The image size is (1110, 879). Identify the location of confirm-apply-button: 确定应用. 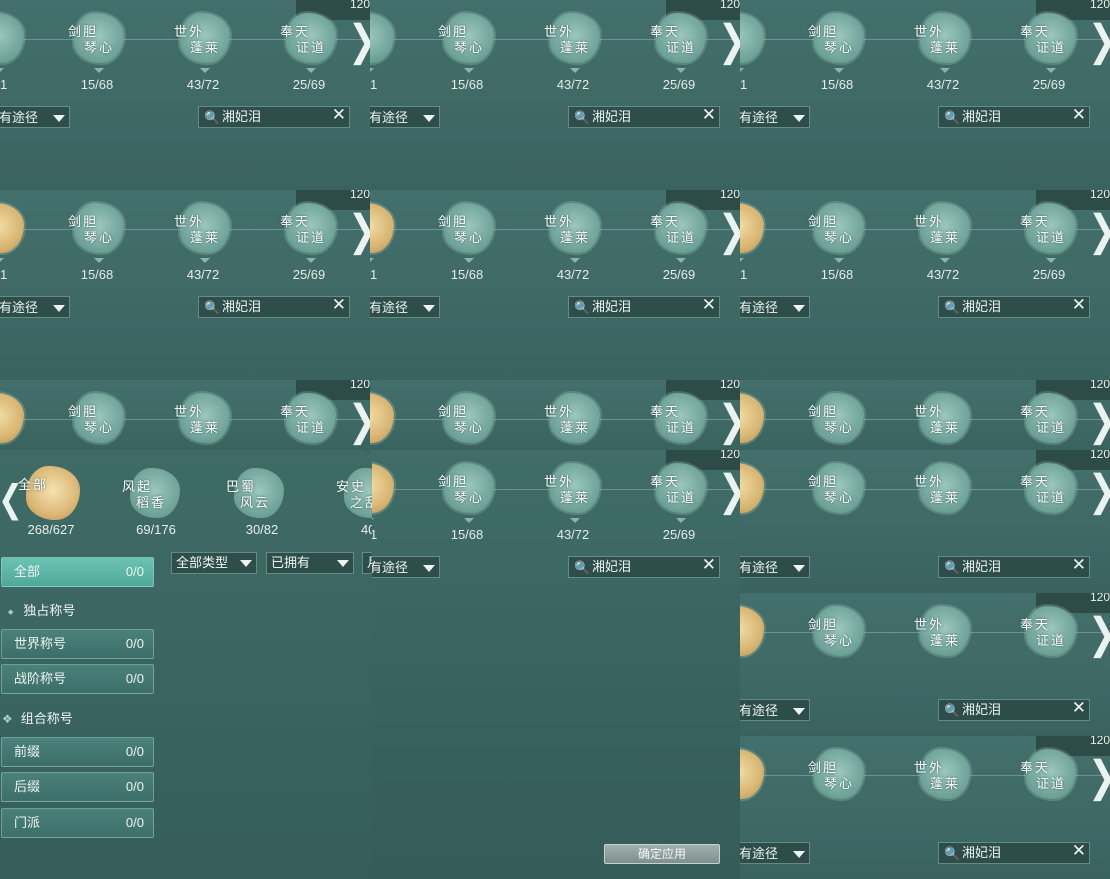
(662, 854).